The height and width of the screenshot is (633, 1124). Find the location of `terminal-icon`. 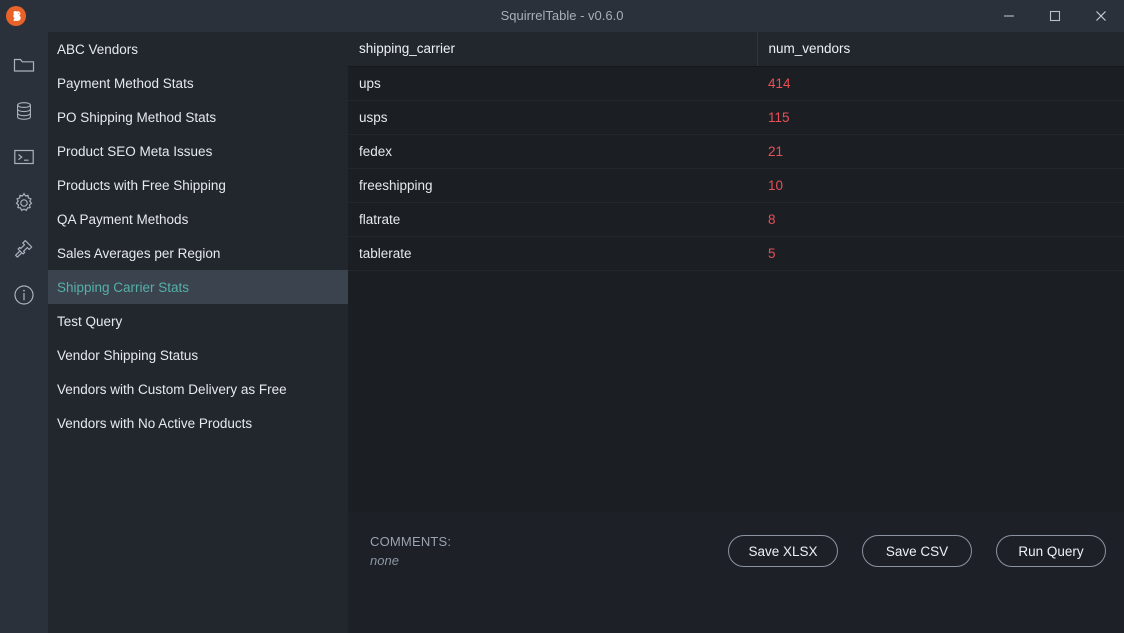

terminal-icon is located at coordinates (24, 157).